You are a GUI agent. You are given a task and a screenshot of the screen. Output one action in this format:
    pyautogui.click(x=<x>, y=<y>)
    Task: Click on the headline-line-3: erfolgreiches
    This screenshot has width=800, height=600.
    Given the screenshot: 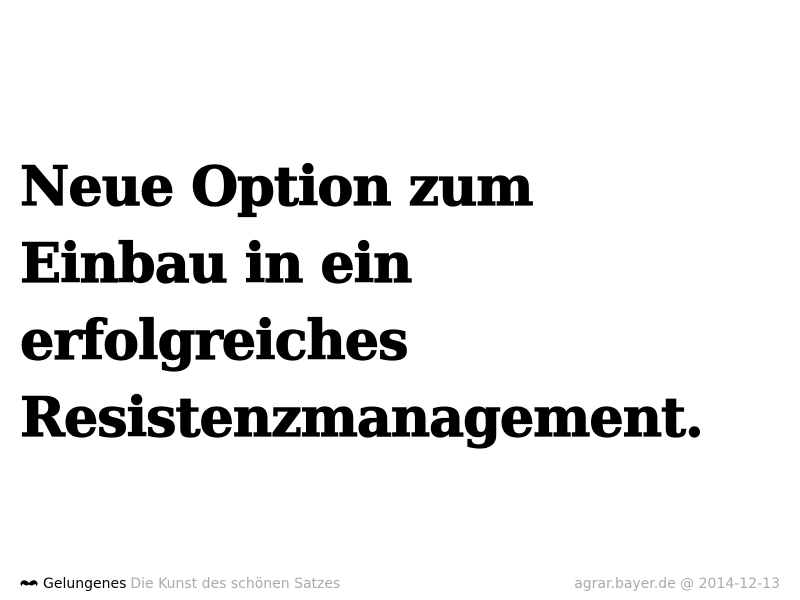 What is the action you would take?
    pyautogui.click(x=214, y=339)
    